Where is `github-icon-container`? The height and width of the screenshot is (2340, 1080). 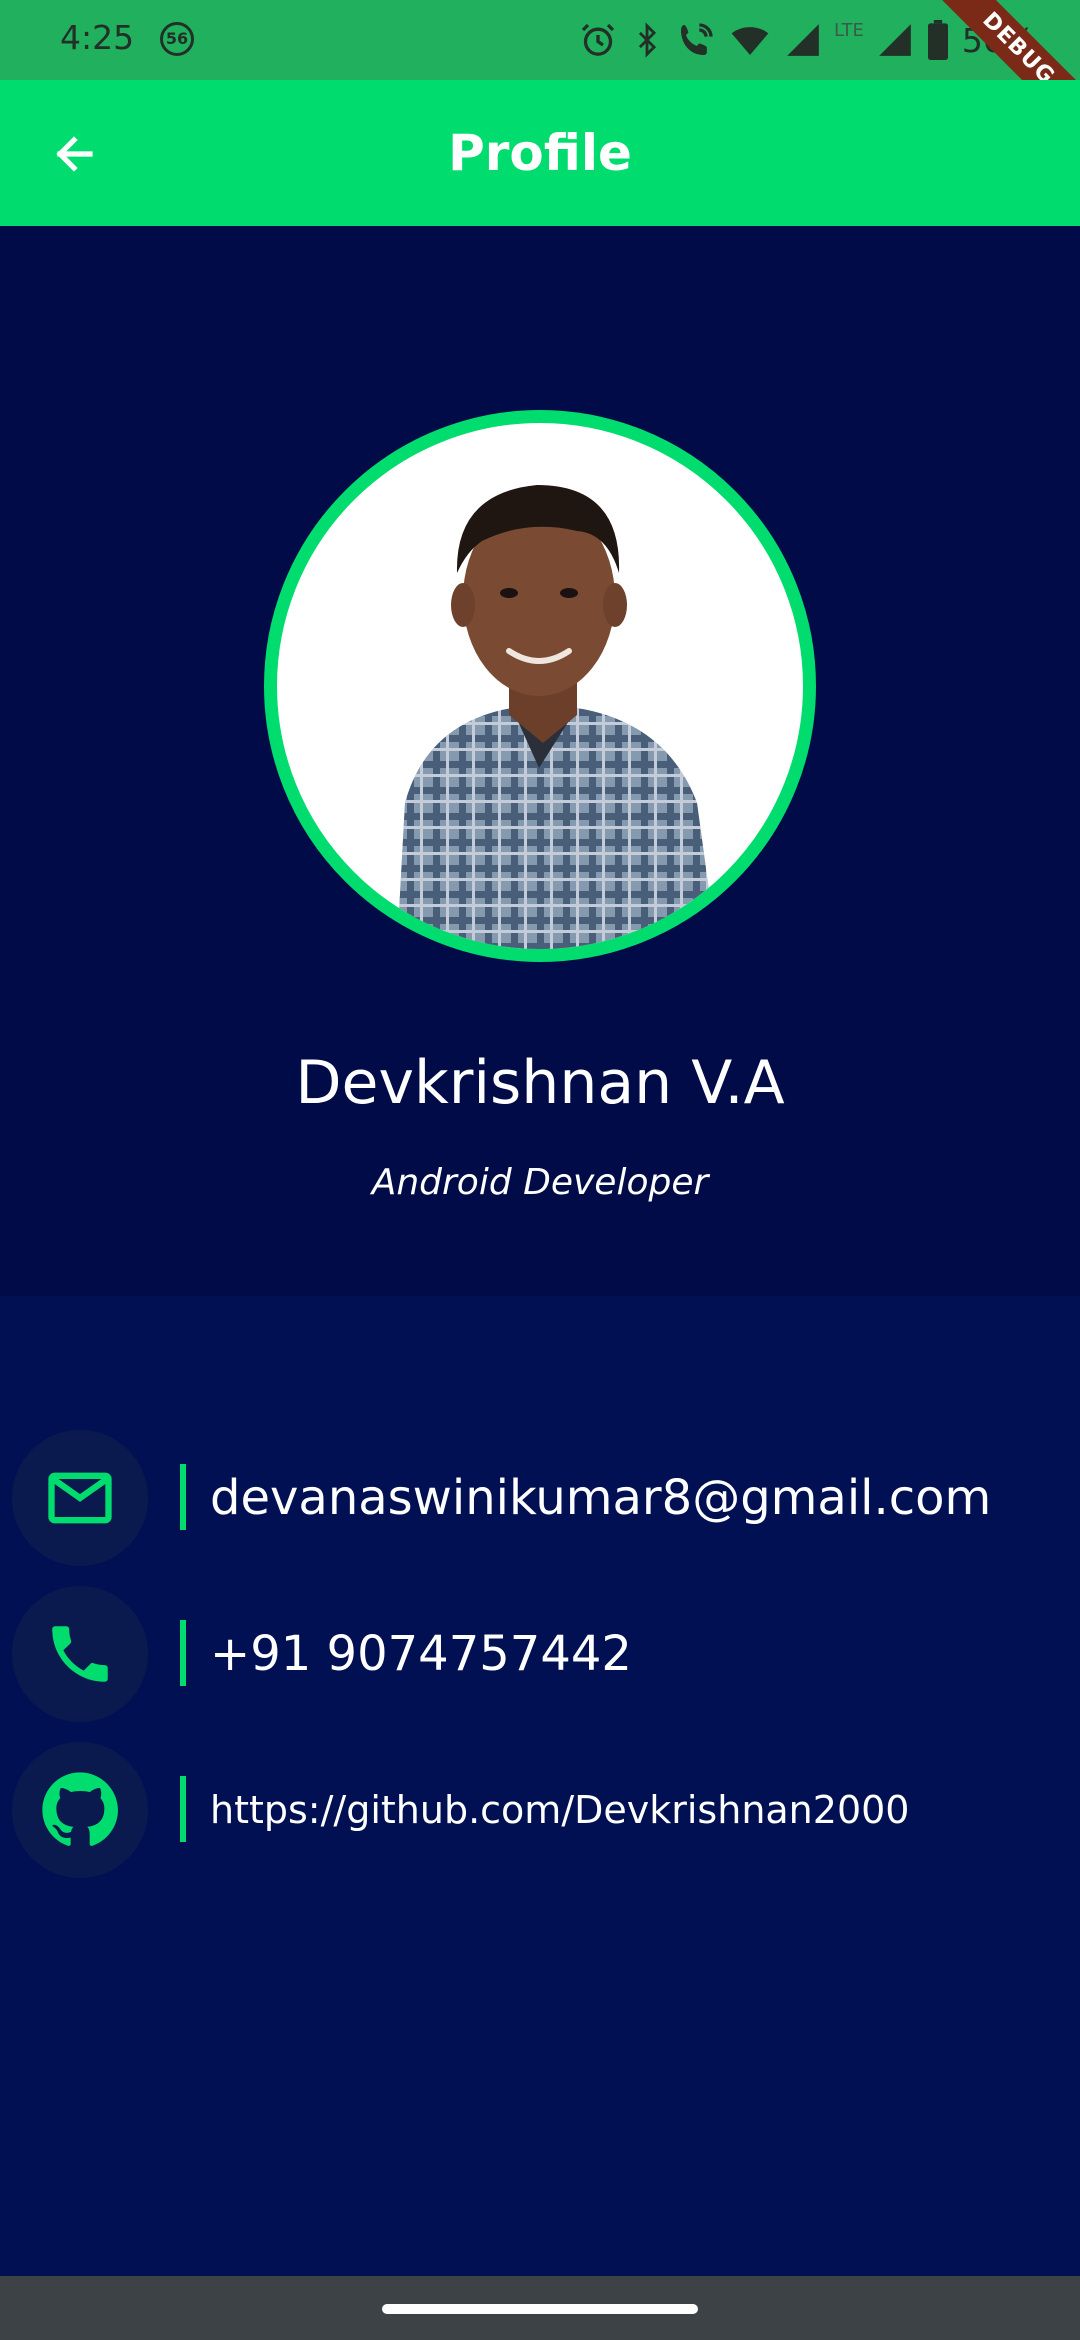
github-icon-container is located at coordinates (80, 1810).